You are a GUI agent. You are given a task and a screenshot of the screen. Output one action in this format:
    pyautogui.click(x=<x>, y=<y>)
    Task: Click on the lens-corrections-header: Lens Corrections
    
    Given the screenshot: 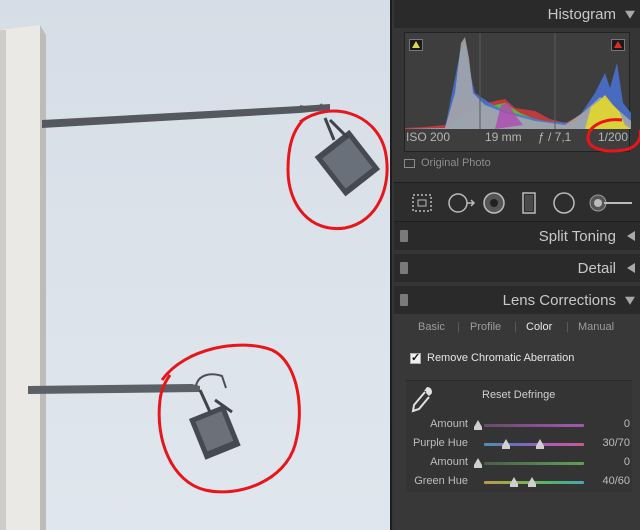 What is the action you would take?
    pyautogui.click(x=517, y=300)
    